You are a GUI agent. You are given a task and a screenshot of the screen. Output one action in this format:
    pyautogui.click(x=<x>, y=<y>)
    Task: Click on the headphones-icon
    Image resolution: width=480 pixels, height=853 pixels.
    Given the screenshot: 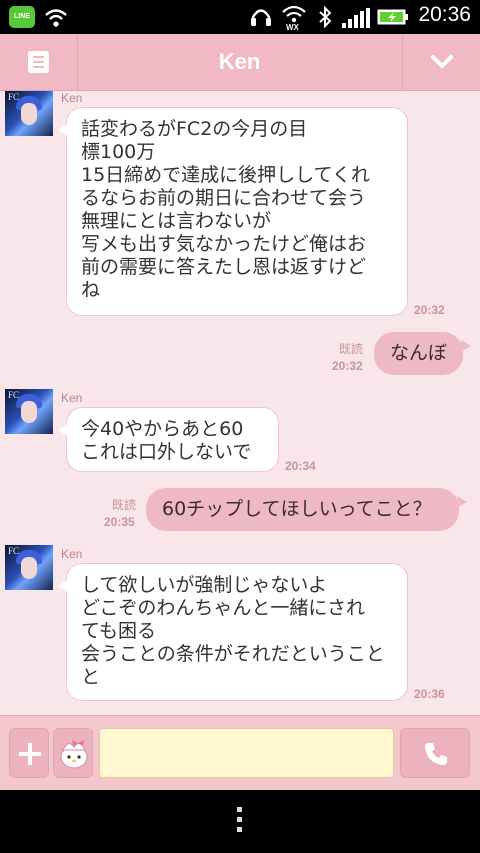 What is the action you would take?
    pyautogui.click(x=261, y=17)
    